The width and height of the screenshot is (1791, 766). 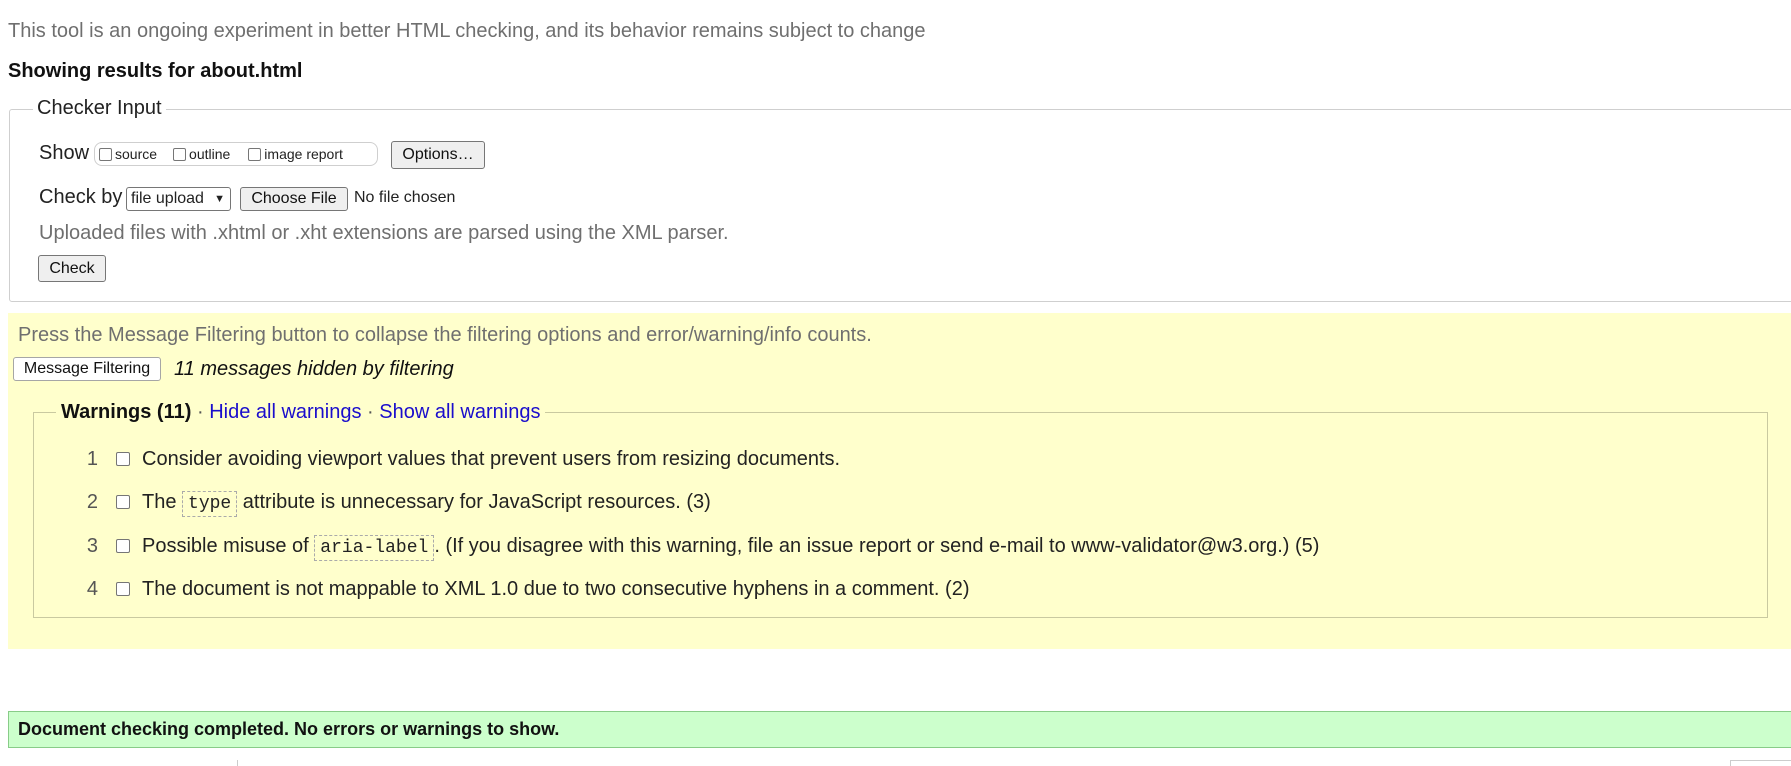 What do you see at coordinates (87, 369) in the screenshot?
I see `message-filtering-button: Message Filtering` at bounding box center [87, 369].